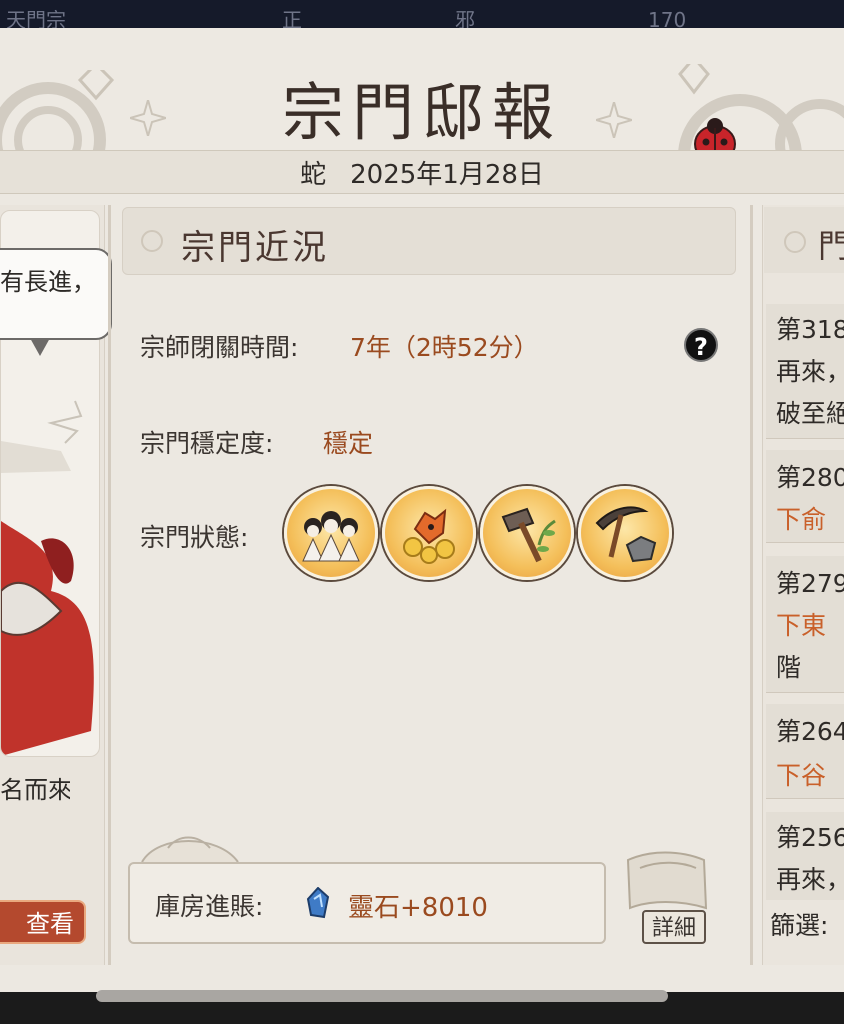 This screenshot has height=1024, width=844. I want to click on news-item: 第280 下俞, so click(805, 496).